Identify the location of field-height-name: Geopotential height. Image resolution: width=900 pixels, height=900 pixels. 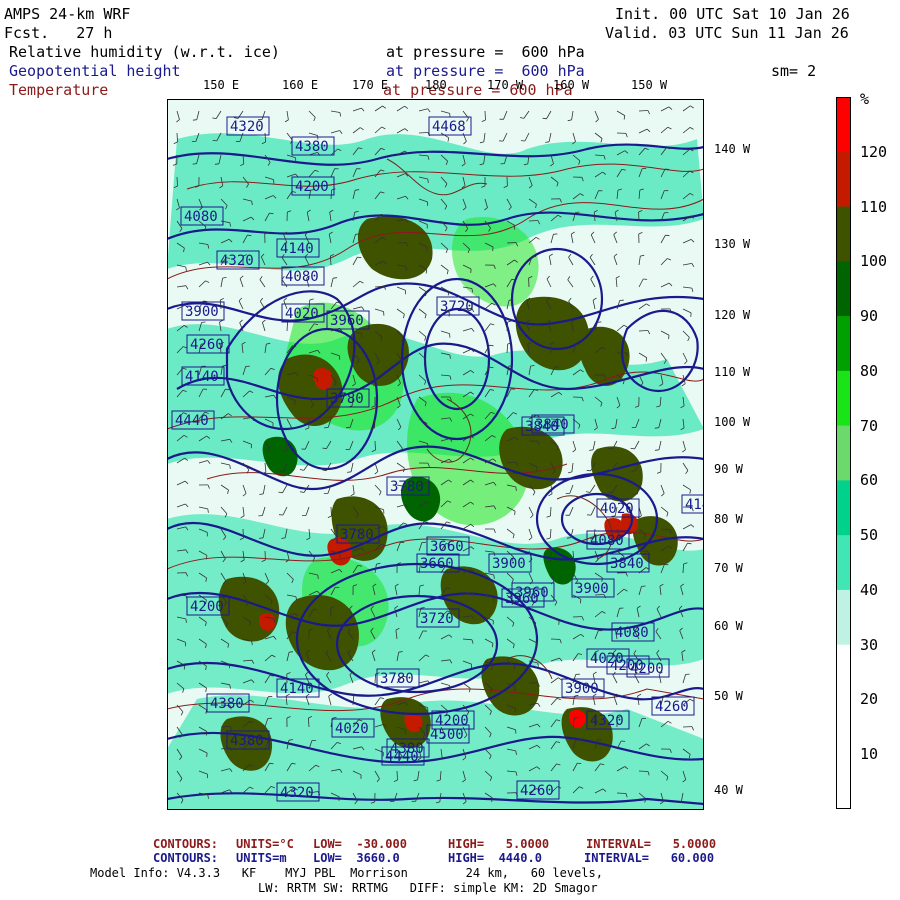
(95, 71).